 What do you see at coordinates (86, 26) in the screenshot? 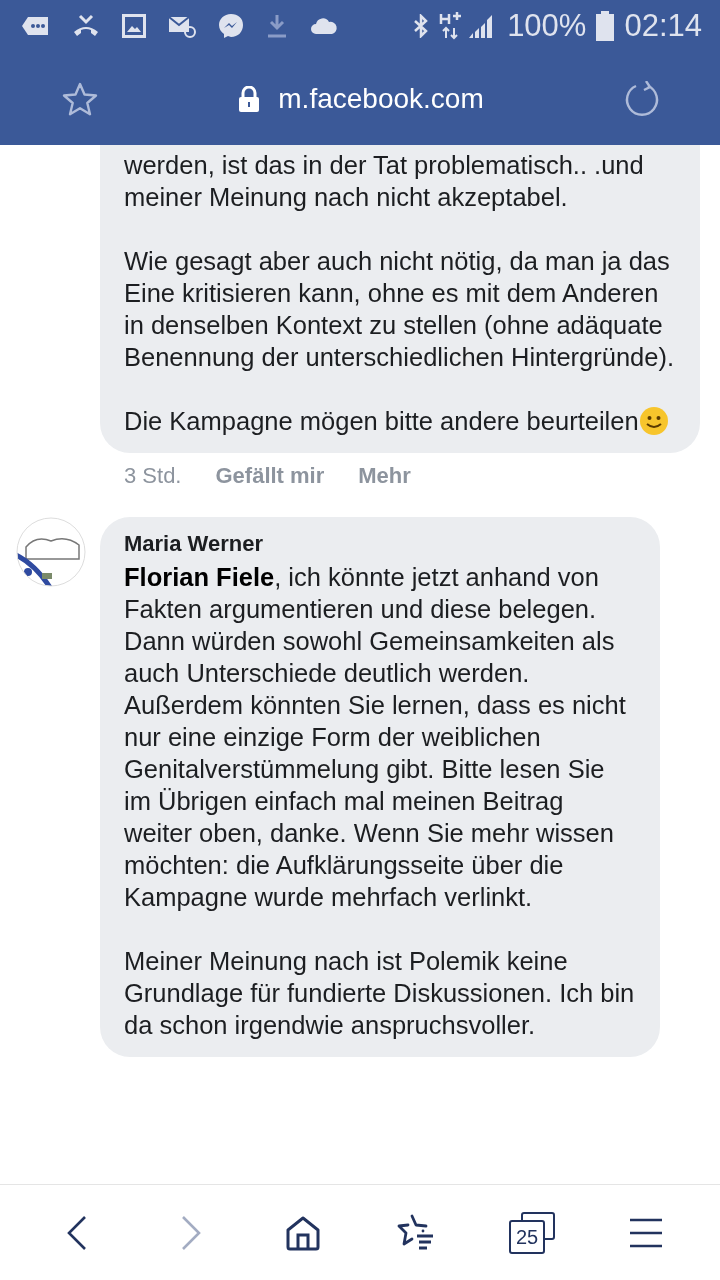
I see `missed-call-icon` at bounding box center [86, 26].